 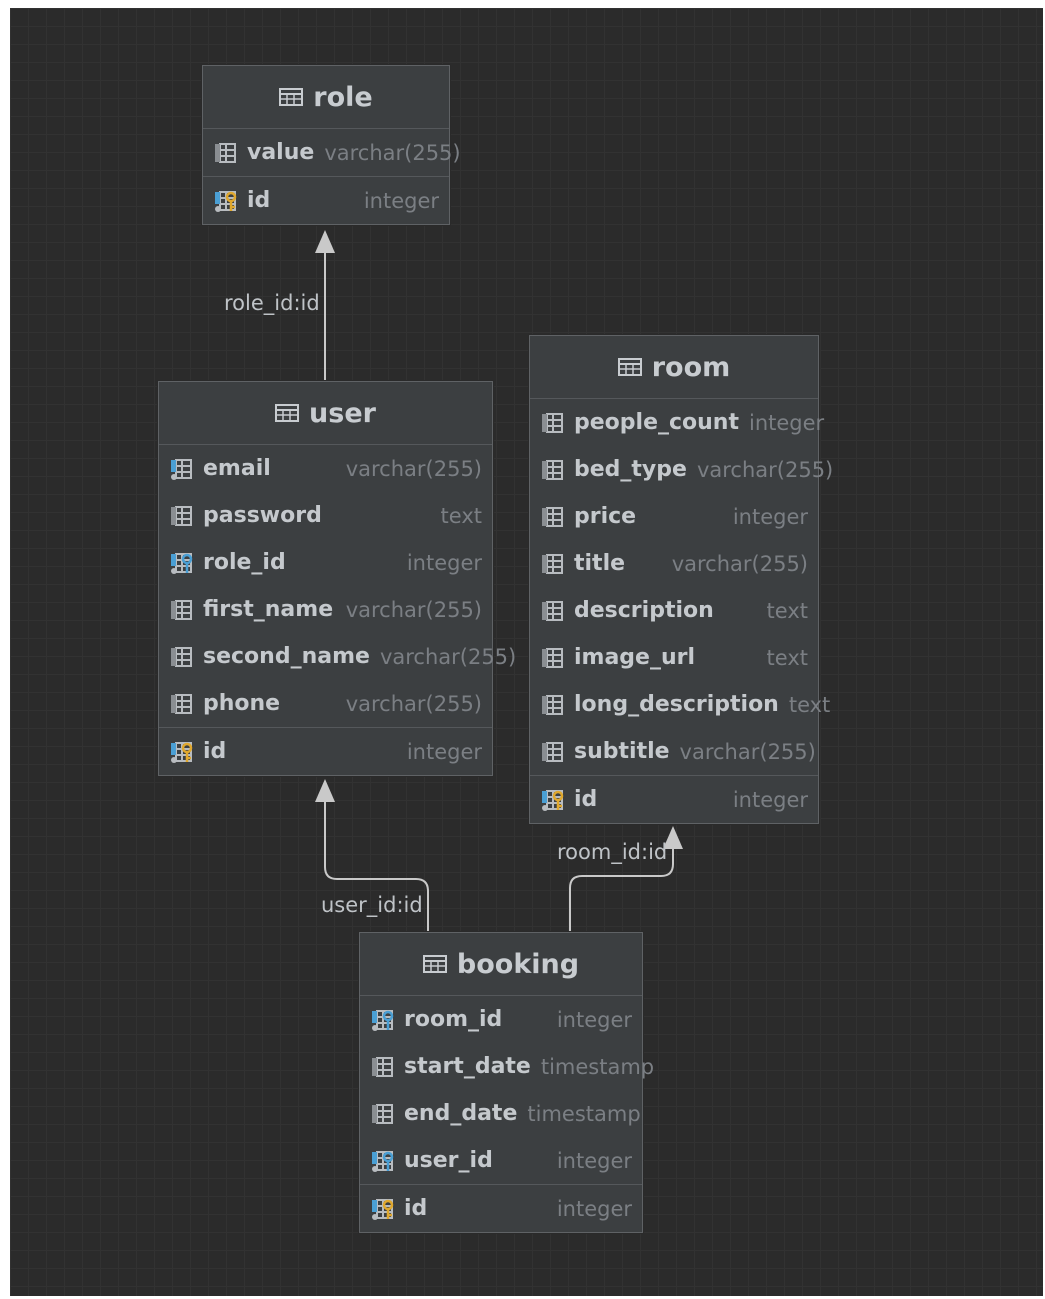 What do you see at coordinates (644, 610) in the screenshot?
I see `column-name: description` at bounding box center [644, 610].